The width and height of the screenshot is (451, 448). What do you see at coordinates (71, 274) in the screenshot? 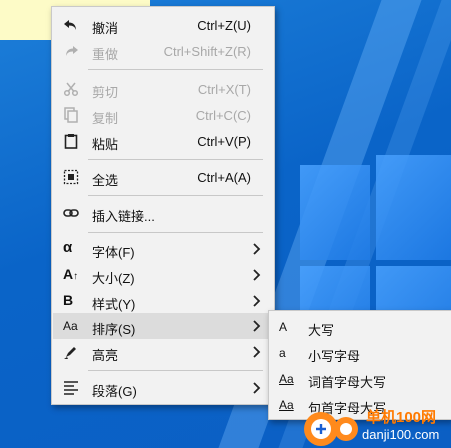
I see `font-size-icon: A↑` at bounding box center [71, 274].